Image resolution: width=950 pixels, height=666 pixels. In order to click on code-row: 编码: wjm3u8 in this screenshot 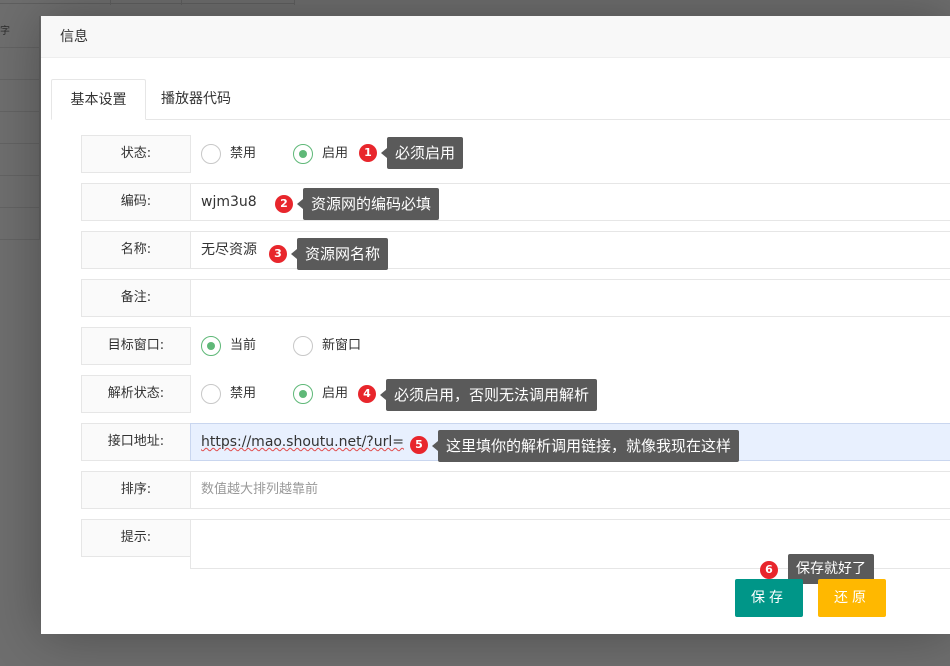, I will do `click(515, 202)`.